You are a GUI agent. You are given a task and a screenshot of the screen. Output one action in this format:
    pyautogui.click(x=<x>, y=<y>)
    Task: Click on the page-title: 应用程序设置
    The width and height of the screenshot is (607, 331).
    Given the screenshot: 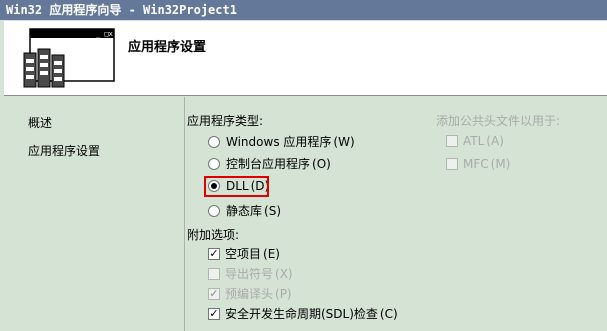 What is the action you would take?
    pyautogui.click(x=167, y=47)
    